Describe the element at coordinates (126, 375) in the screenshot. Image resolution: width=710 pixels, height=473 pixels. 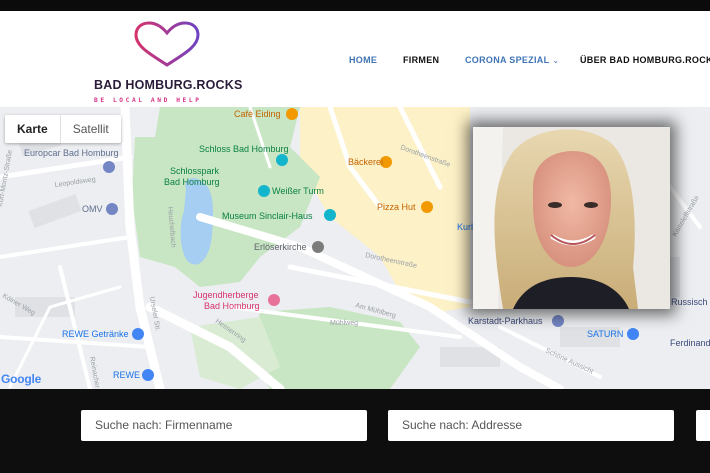
I see `map-label: REWE` at that location.